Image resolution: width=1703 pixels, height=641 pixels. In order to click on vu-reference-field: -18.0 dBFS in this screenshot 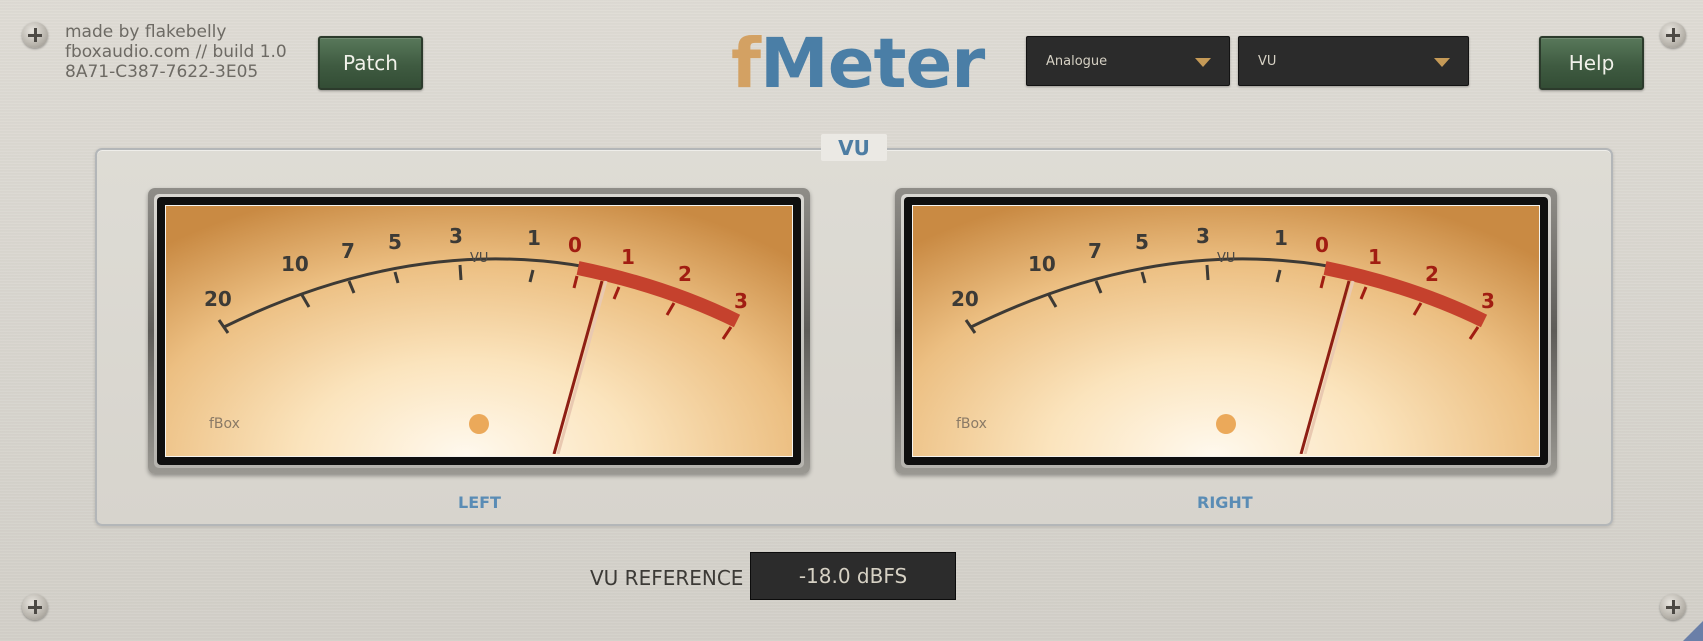, I will do `click(853, 576)`.